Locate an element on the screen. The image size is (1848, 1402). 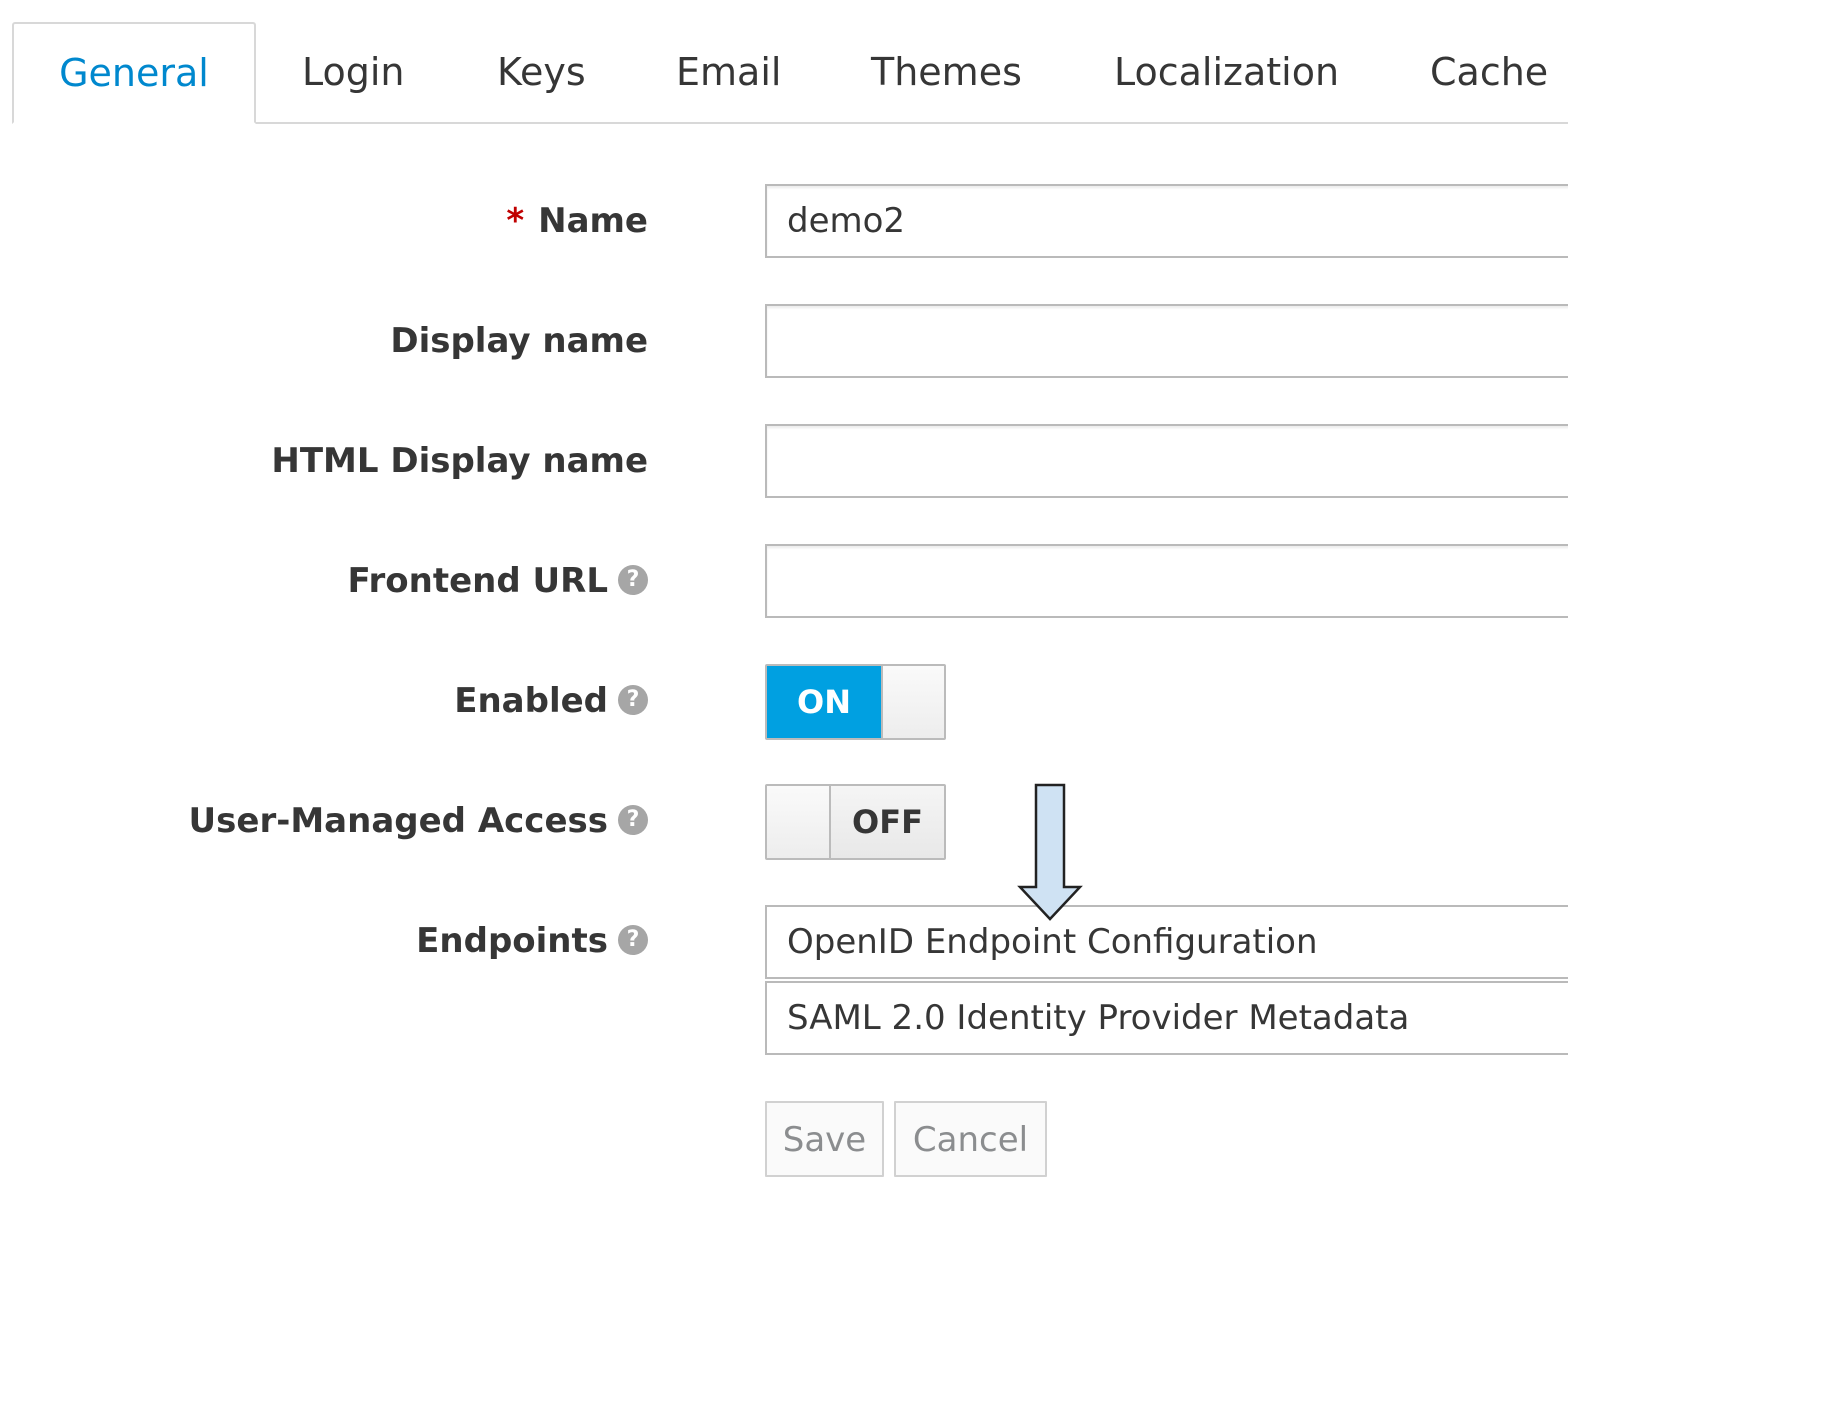
frontend-url-input is located at coordinates (1166, 581).